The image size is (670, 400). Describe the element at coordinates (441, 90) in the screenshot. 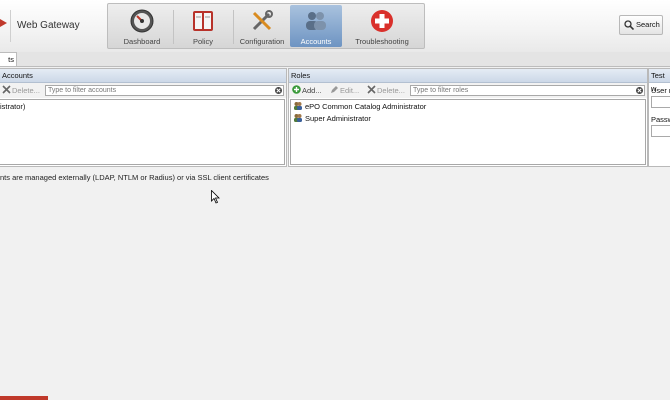

I see `roles-filter-placeholder: Type to filter roles` at that location.